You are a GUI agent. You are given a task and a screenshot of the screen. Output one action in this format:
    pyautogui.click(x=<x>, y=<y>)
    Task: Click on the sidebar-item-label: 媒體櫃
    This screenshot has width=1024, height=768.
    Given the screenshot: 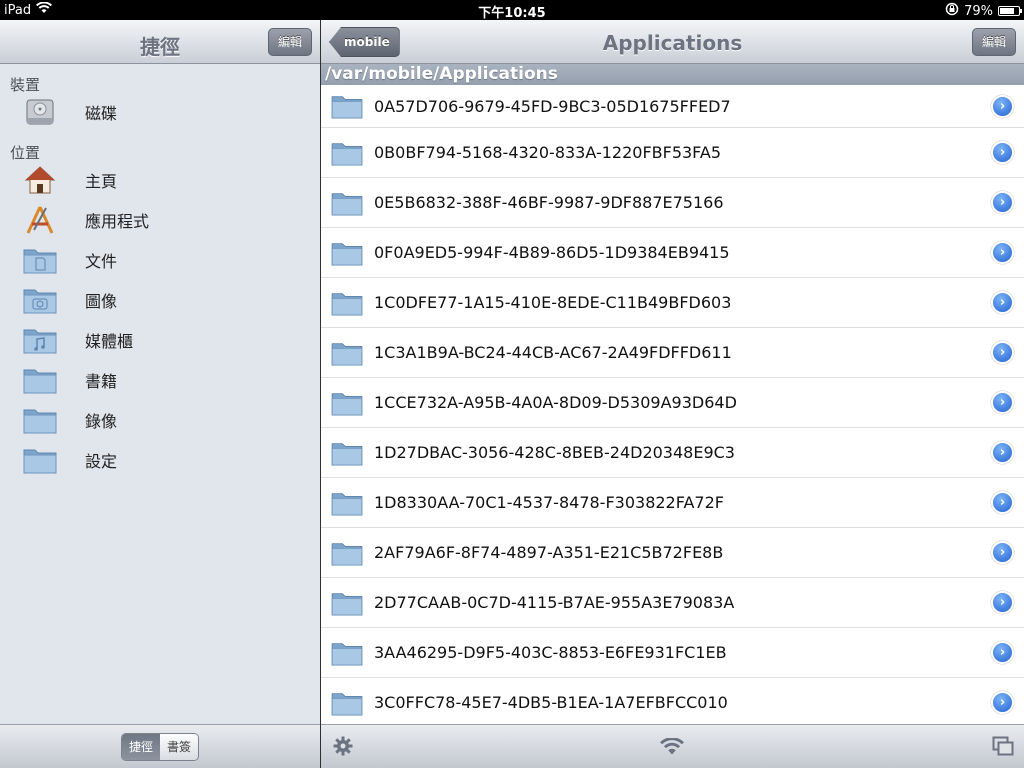 What is the action you would take?
    pyautogui.click(x=109, y=341)
    